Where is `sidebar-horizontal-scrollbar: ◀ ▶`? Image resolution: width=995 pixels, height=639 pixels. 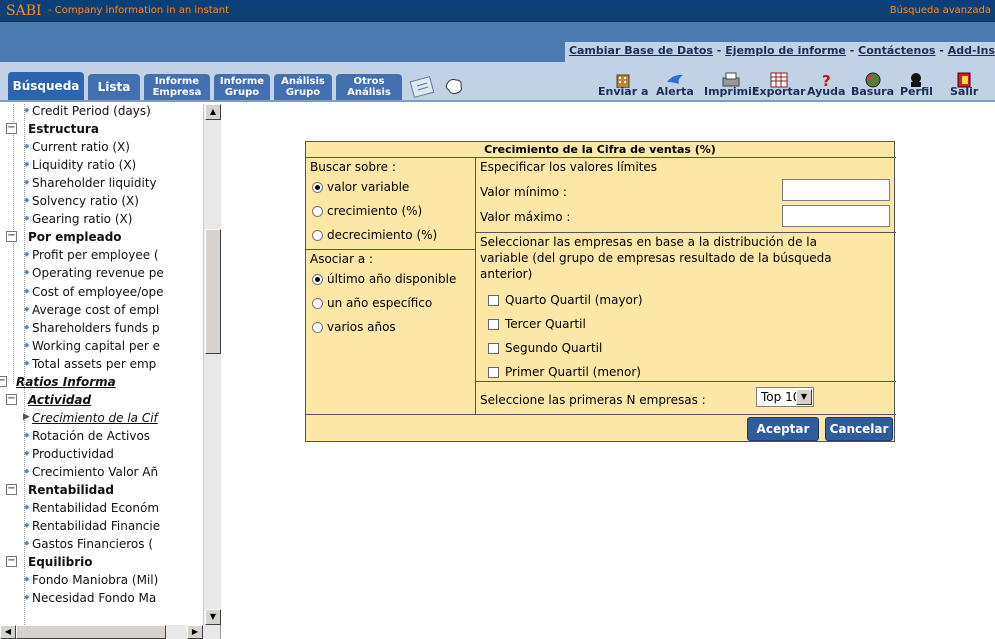 sidebar-horizontal-scrollbar: ◀ ▶ is located at coordinates (101, 632).